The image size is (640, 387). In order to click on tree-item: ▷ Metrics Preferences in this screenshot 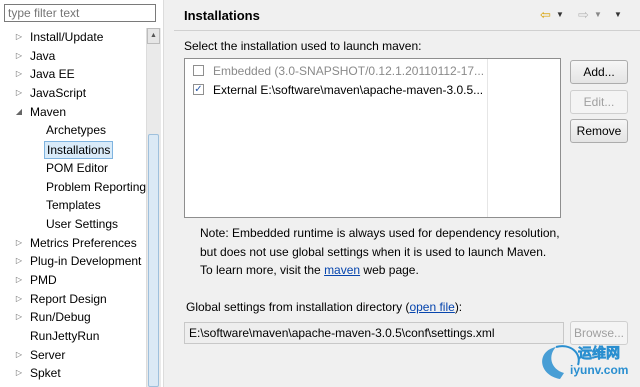, I will do `click(73, 243)`.